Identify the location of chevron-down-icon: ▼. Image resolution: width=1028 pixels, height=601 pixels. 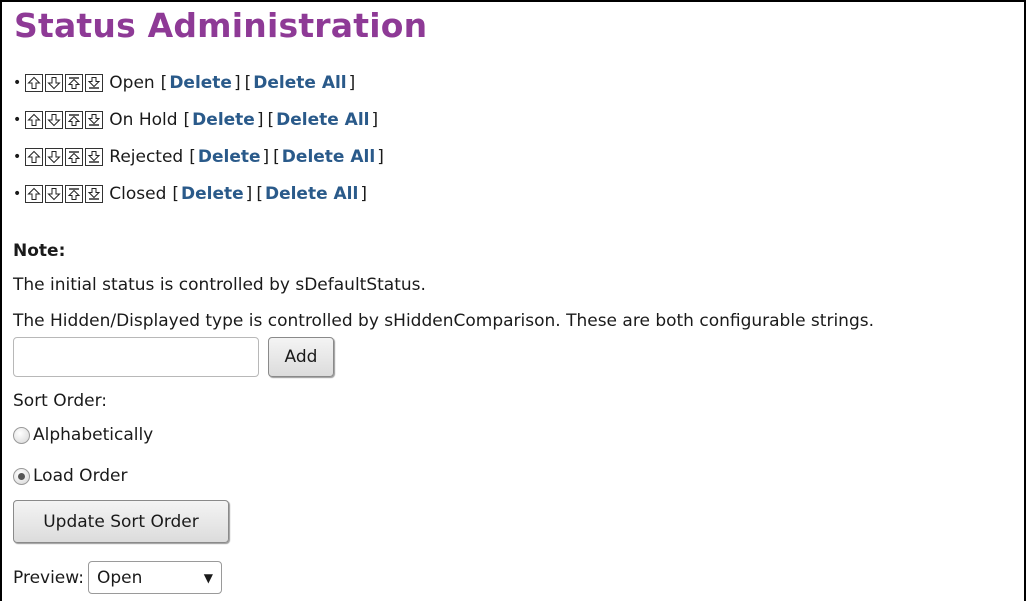
(208, 577).